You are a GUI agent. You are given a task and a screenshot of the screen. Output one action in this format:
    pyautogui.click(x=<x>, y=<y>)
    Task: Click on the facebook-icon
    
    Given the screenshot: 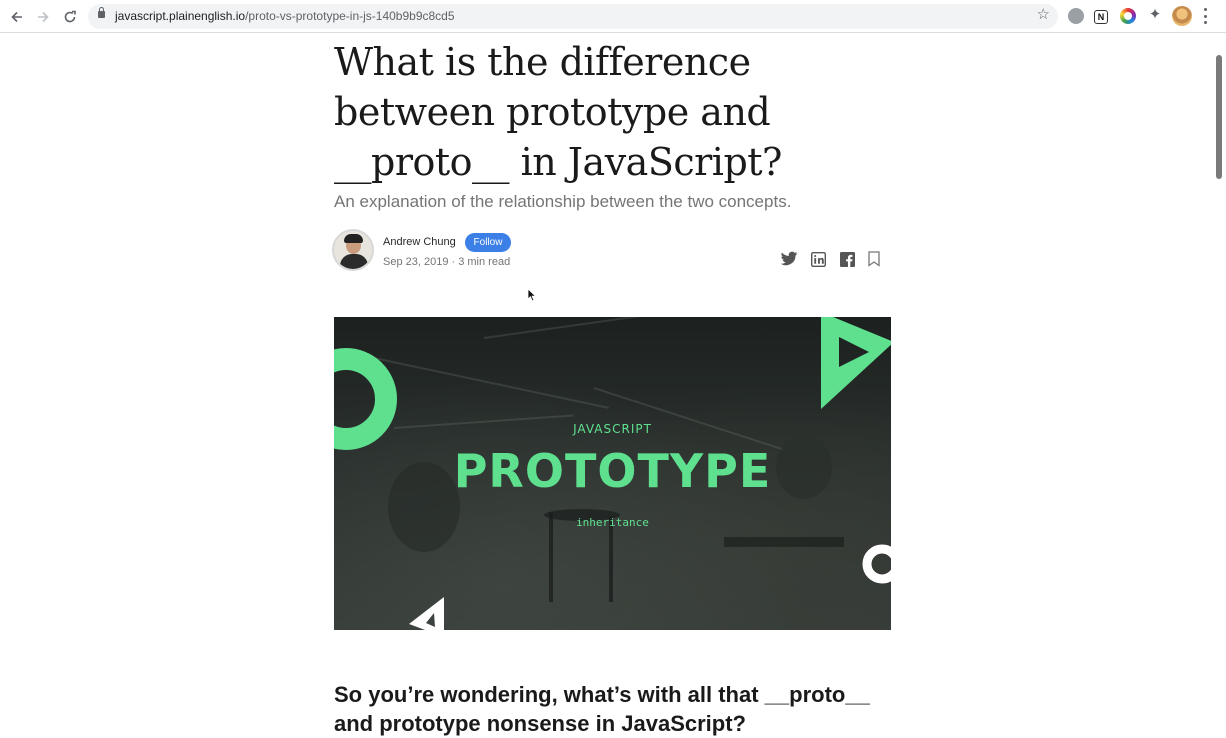 What is the action you would take?
    pyautogui.click(x=847, y=259)
    